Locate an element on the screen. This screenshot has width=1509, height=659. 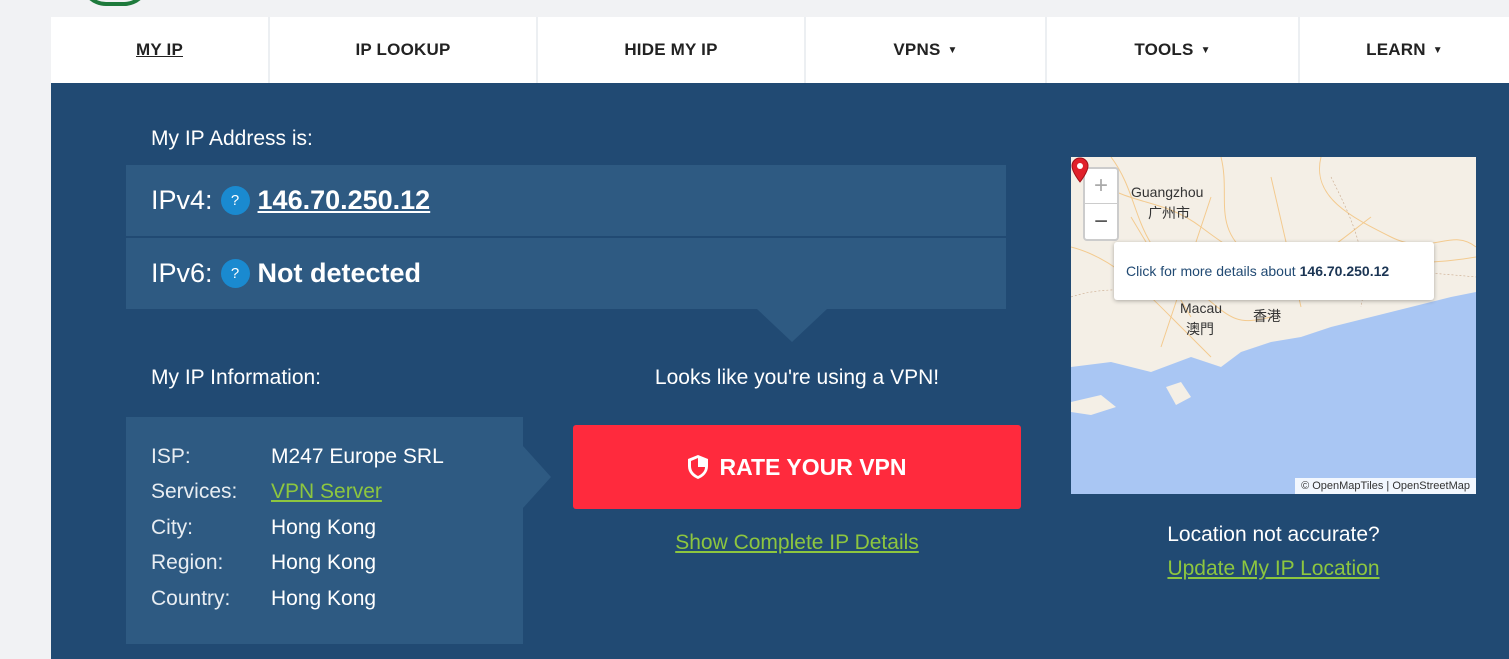
map-label-macau-cn: 澳門 is located at coordinates (1200, 329).